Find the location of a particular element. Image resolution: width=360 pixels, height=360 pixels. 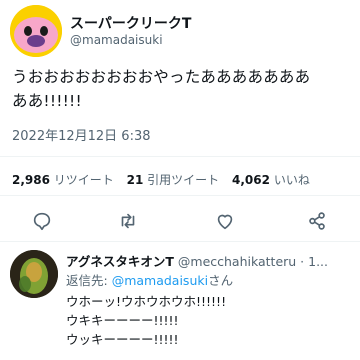

retweet-label: リツイート is located at coordinates (84, 180).